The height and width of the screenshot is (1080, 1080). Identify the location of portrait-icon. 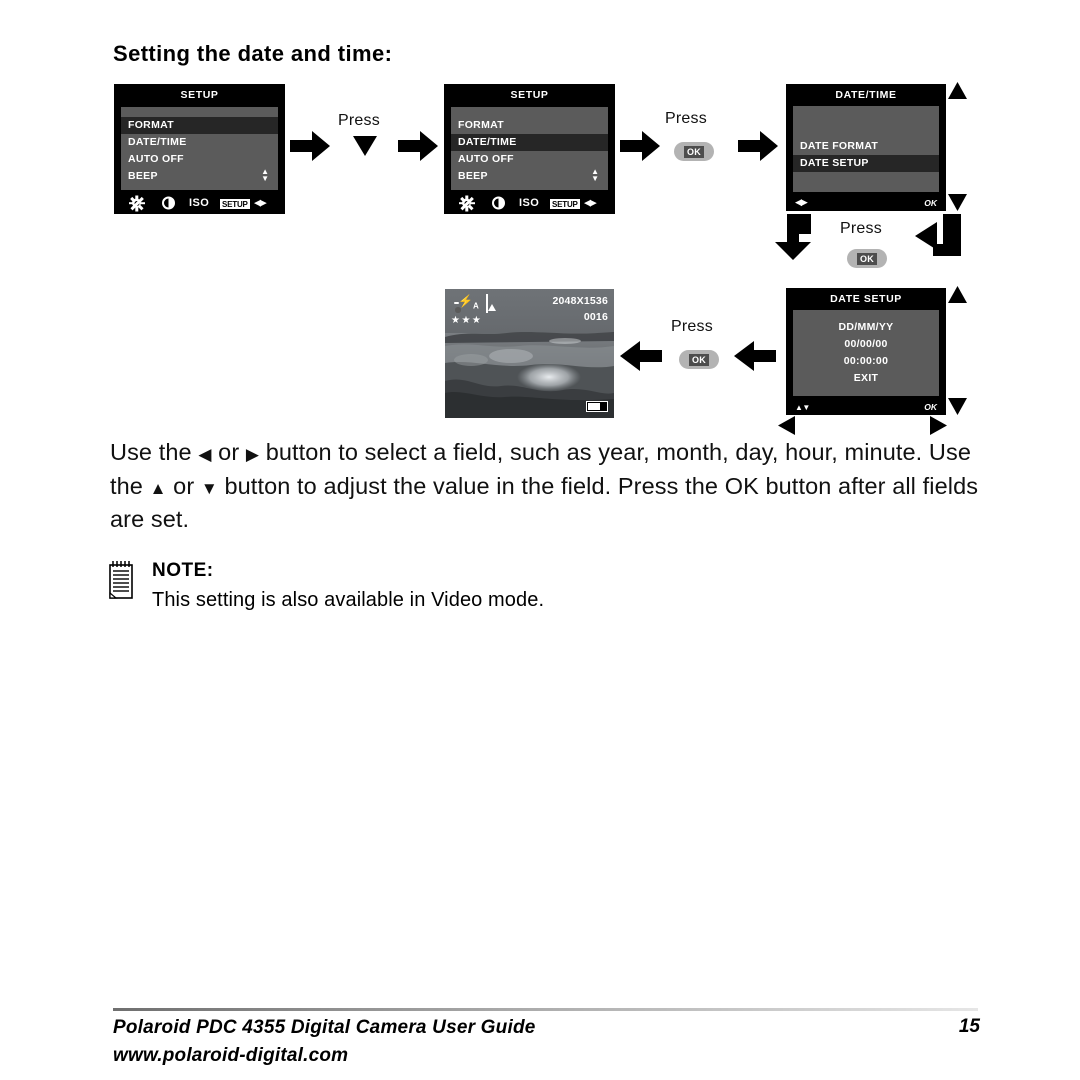
(486, 303).